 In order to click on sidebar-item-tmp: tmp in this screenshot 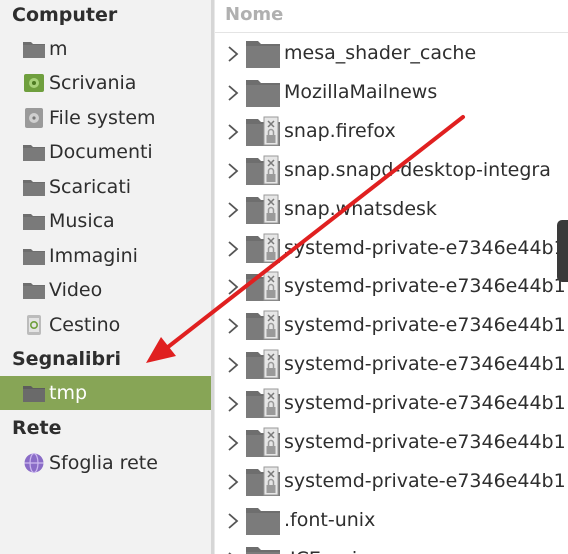, I will do `click(105, 393)`.